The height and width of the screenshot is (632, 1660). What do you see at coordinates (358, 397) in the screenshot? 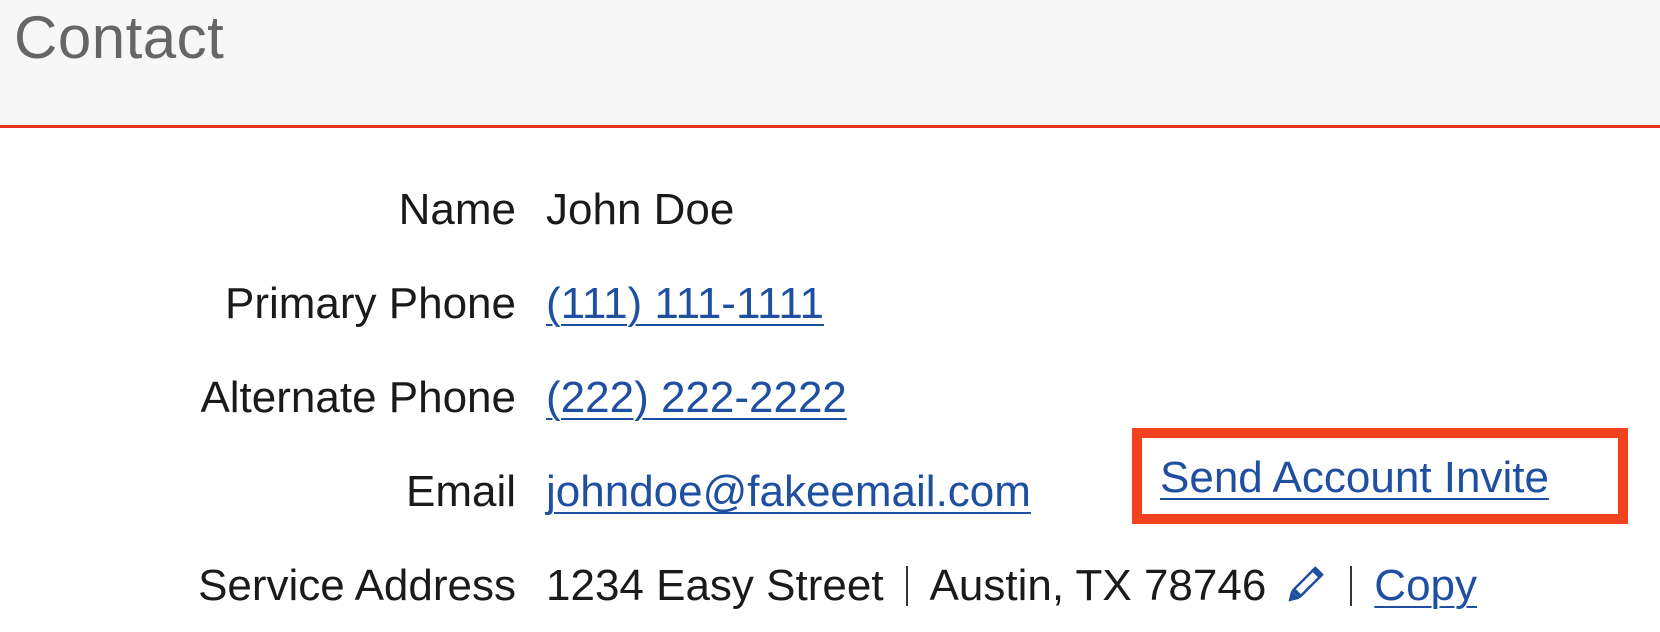
I see `alternate-phone-label: Alternate Phone` at bounding box center [358, 397].